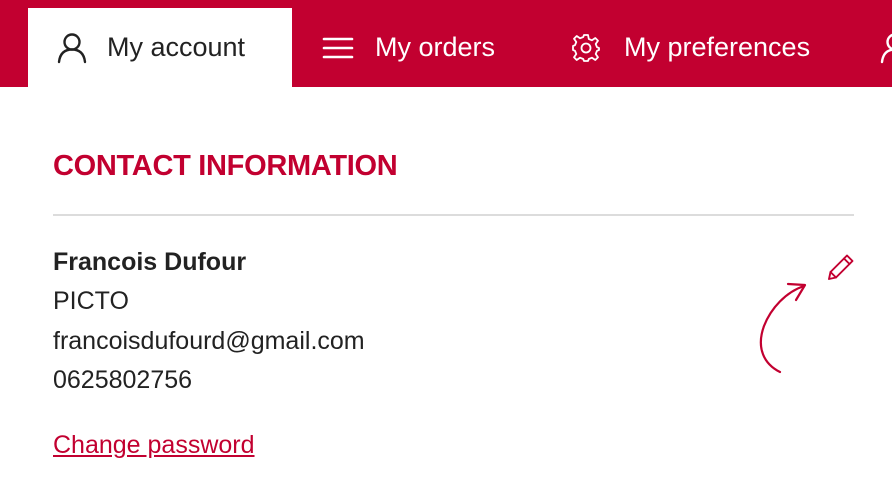  Describe the element at coordinates (225, 166) in the screenshot. I see `section-title: CONTACT INFORMATION` at that location.